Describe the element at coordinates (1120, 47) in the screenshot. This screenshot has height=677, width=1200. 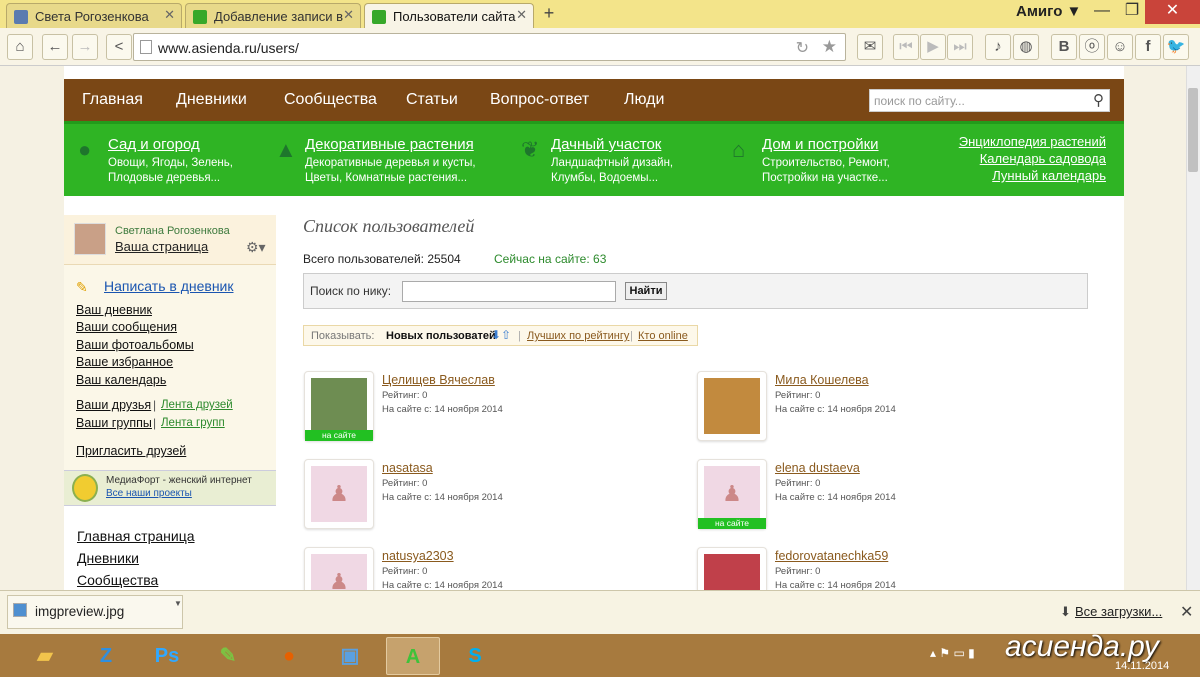
I see `moimir-icon: ☺` at that location.